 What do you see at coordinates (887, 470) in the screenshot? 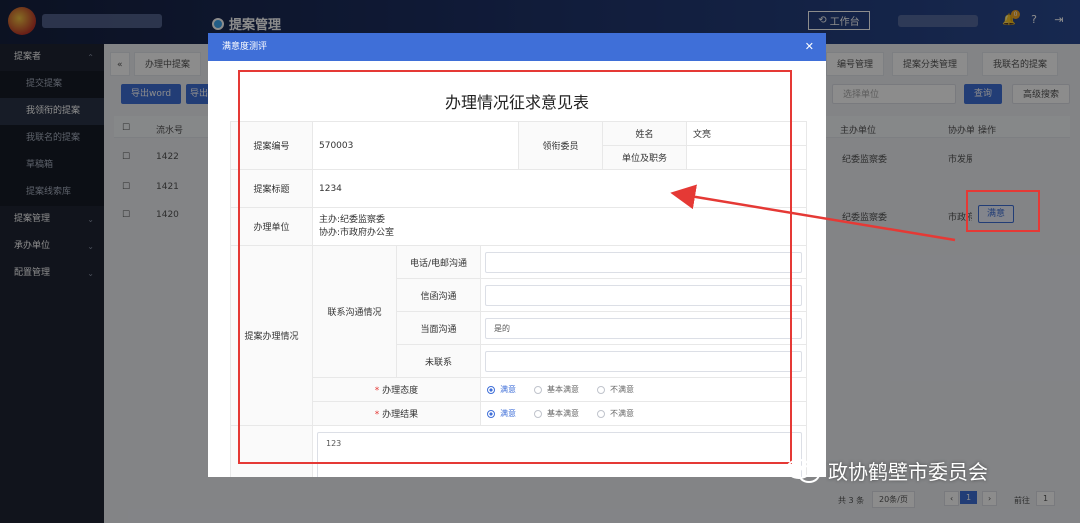
I see `watermark: 政协鹤壁市委员会` at bounding box center [887, 470].